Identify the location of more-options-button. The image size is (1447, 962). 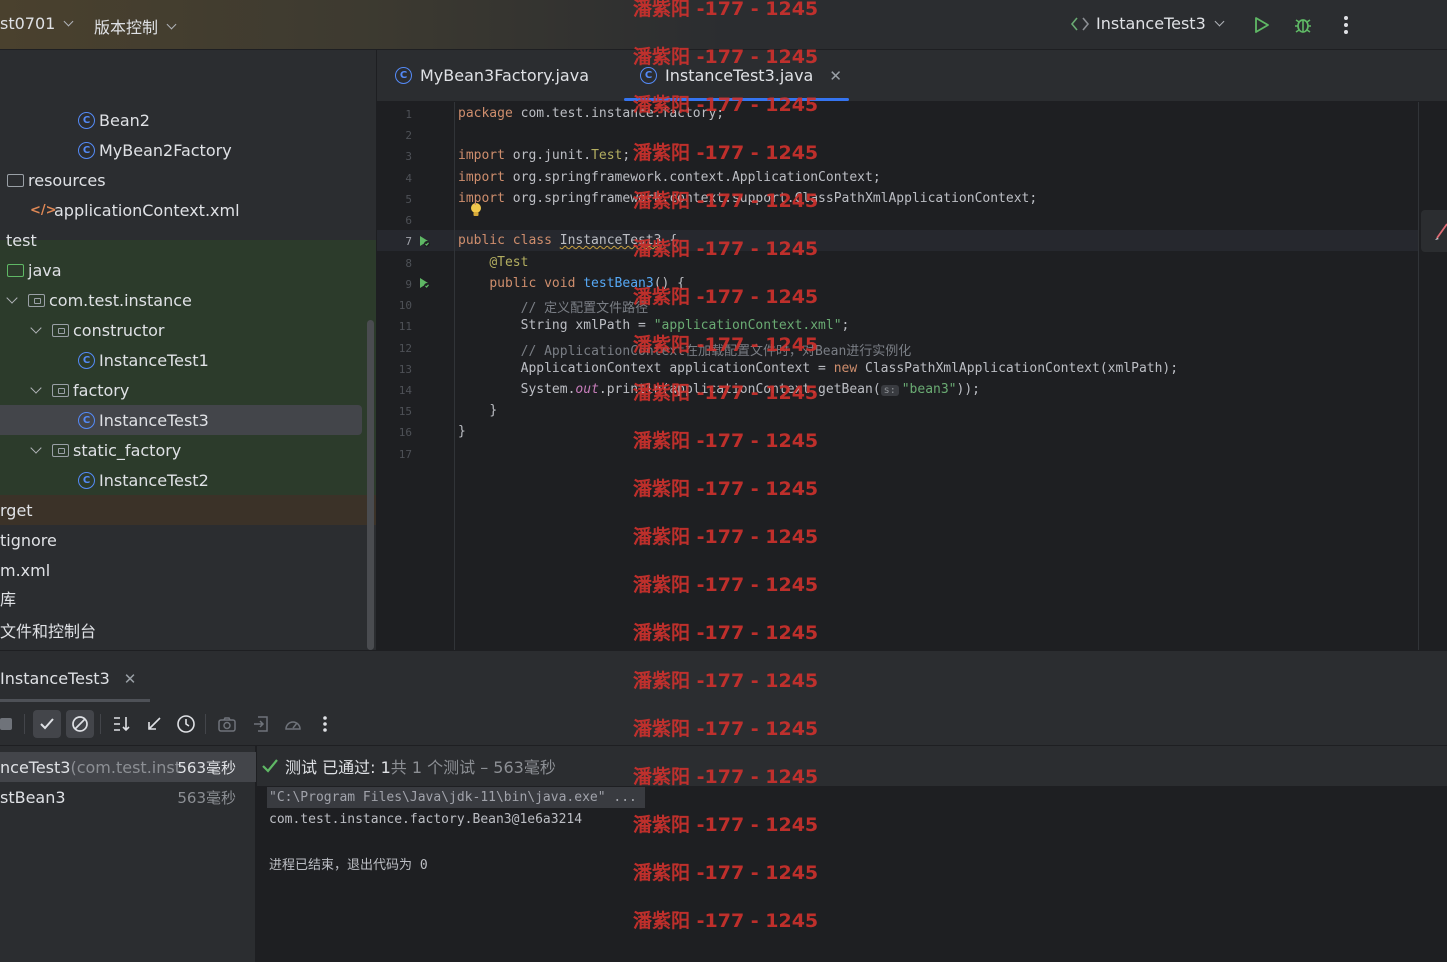
(325, 724).